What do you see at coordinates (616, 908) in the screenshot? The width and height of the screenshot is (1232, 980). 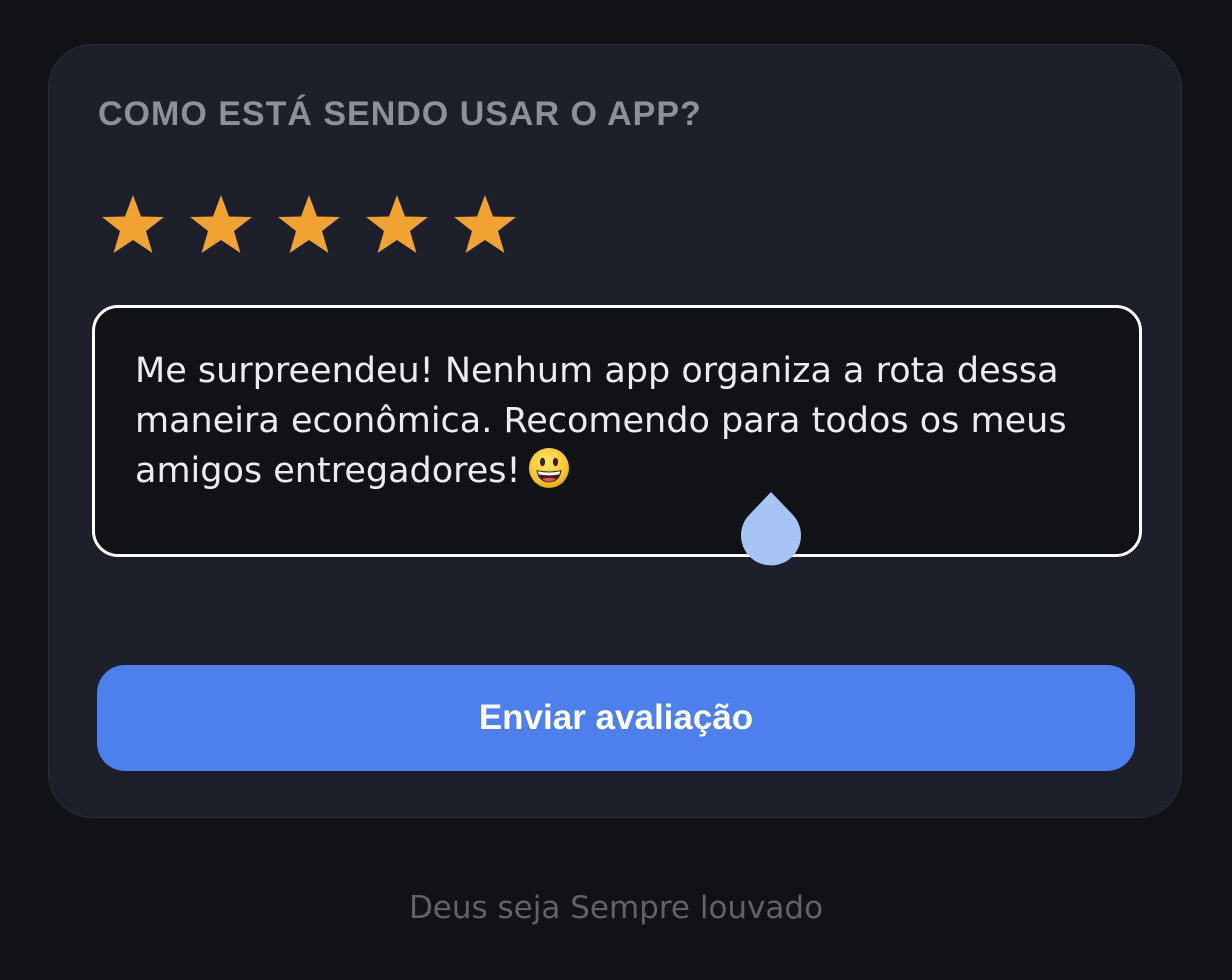 I see `footer-text: Deus seja Sempre louvado` at bounding box center [616, 908].